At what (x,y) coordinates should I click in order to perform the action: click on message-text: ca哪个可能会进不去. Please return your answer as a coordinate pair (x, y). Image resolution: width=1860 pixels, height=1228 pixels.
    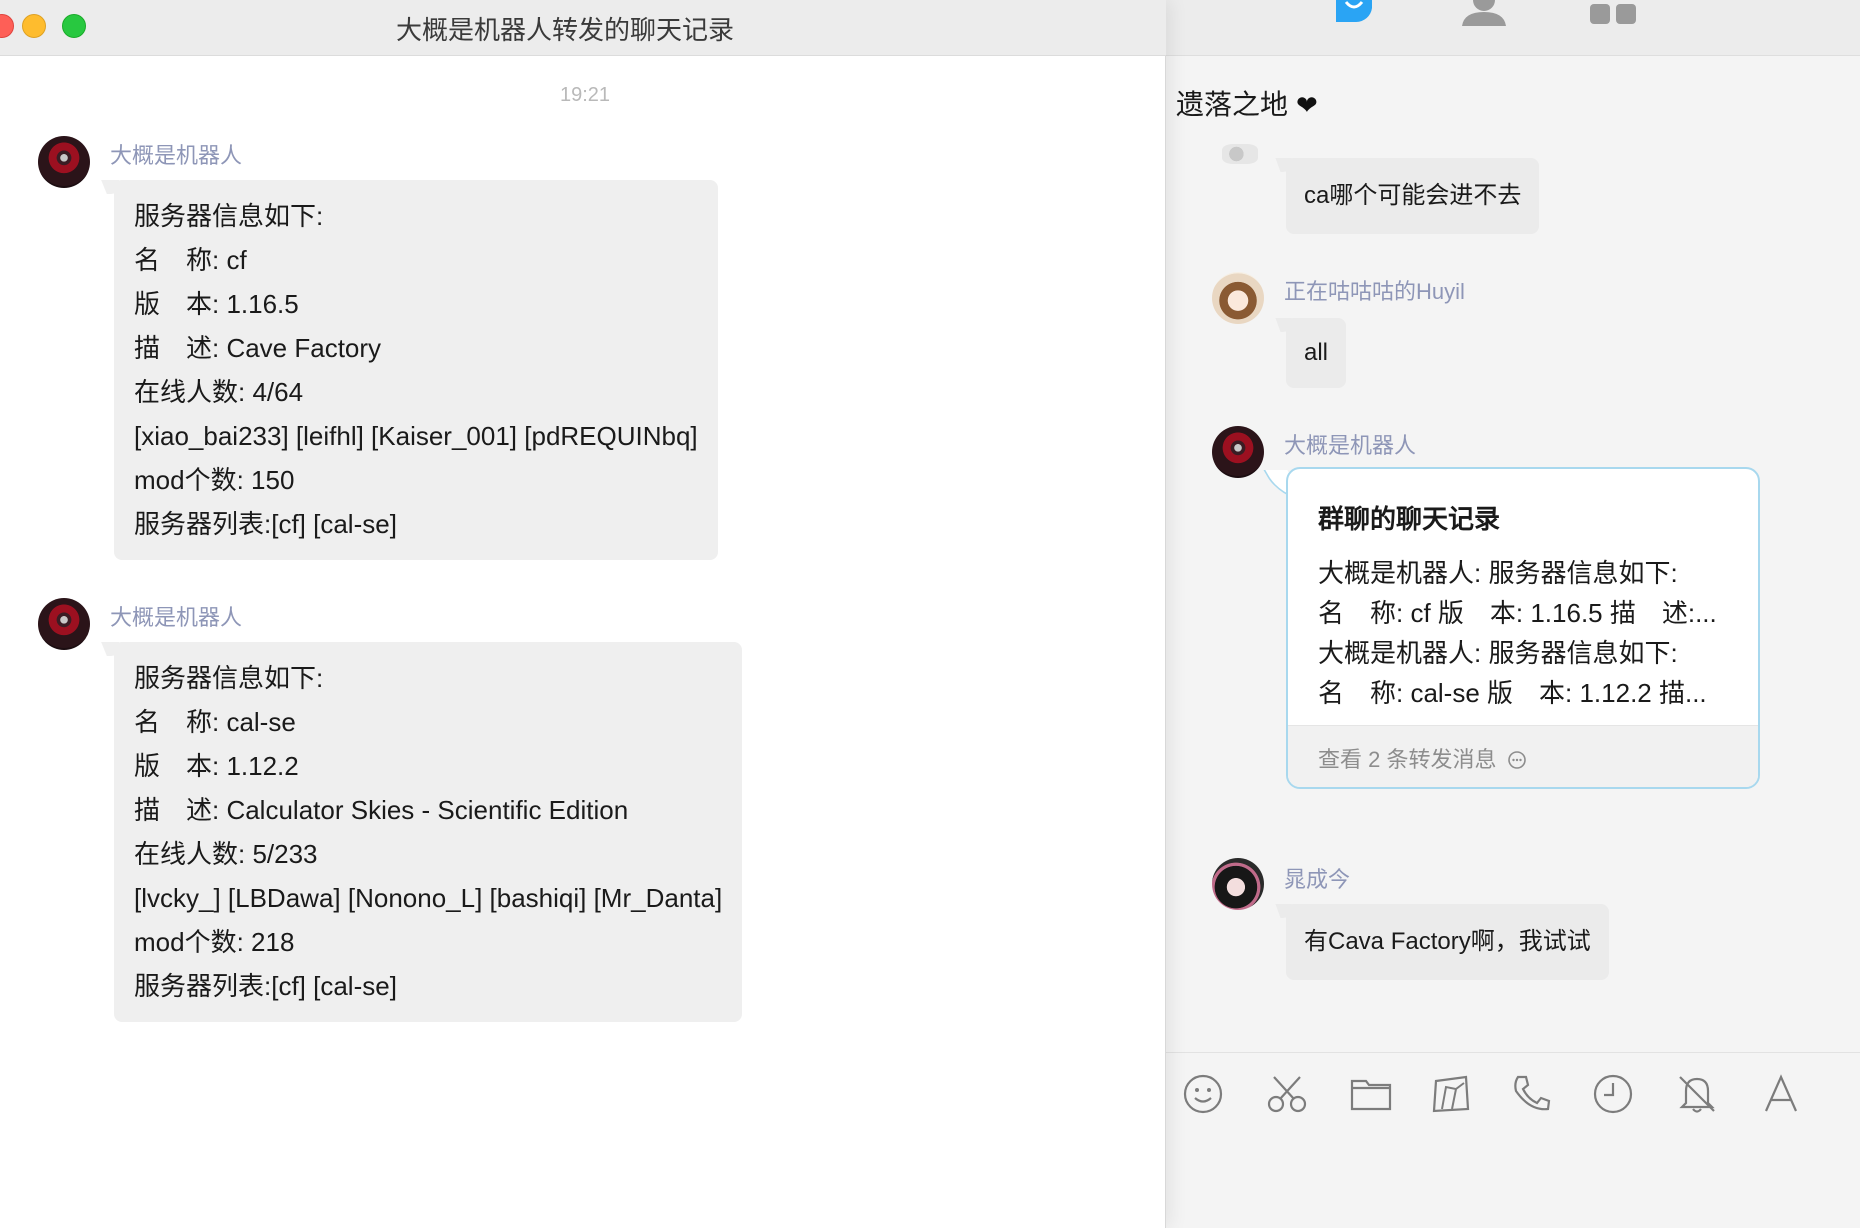
    Looking at the image, I should click on (1413, 195).